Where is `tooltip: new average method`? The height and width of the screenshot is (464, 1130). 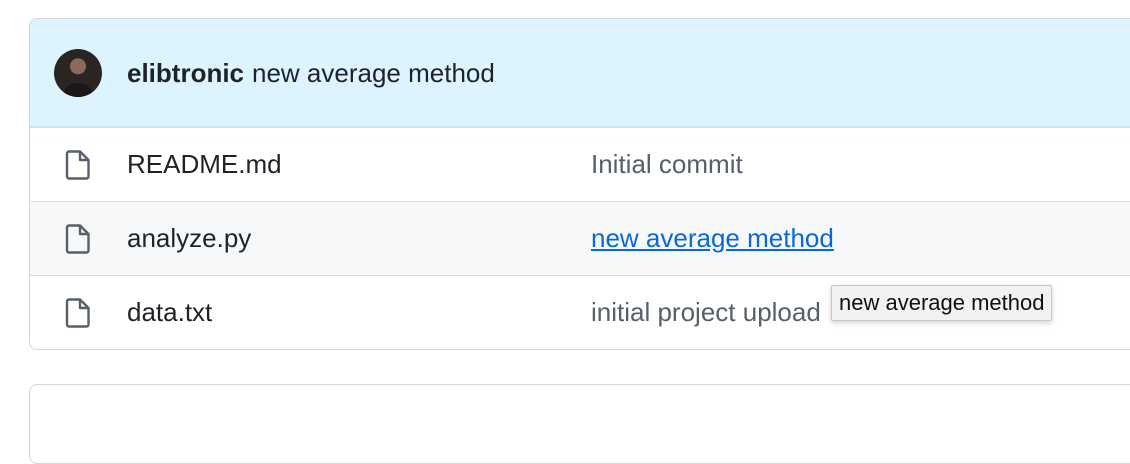
tooltip: new average method is located at coordinates (942, 303).